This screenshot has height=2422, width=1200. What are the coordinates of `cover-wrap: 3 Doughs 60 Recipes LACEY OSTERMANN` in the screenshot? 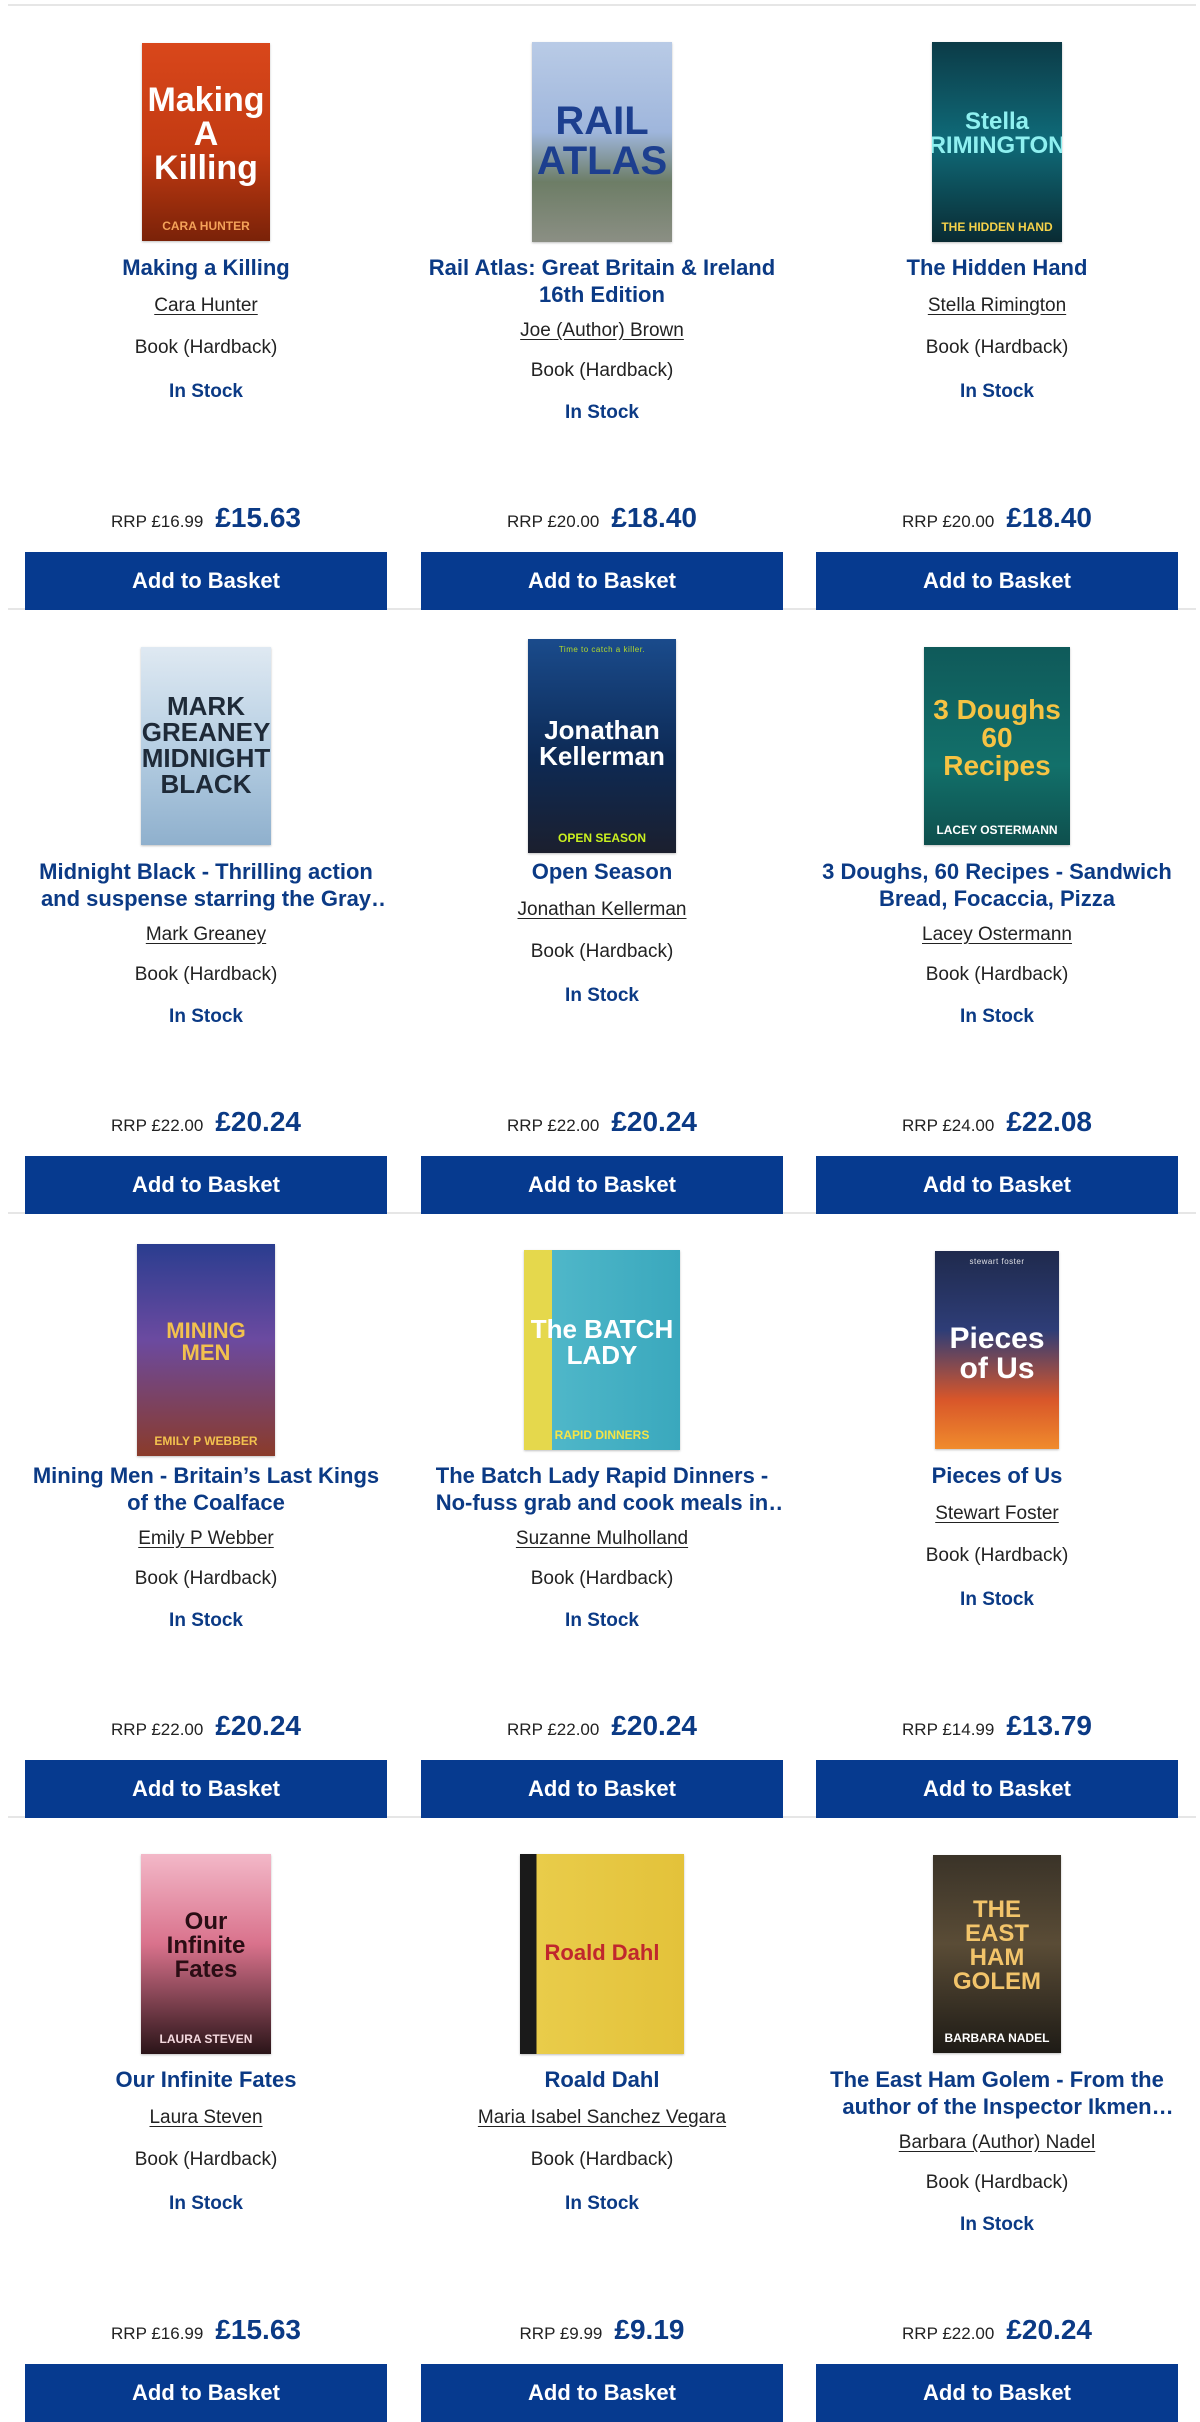 It's located at (997, 746).